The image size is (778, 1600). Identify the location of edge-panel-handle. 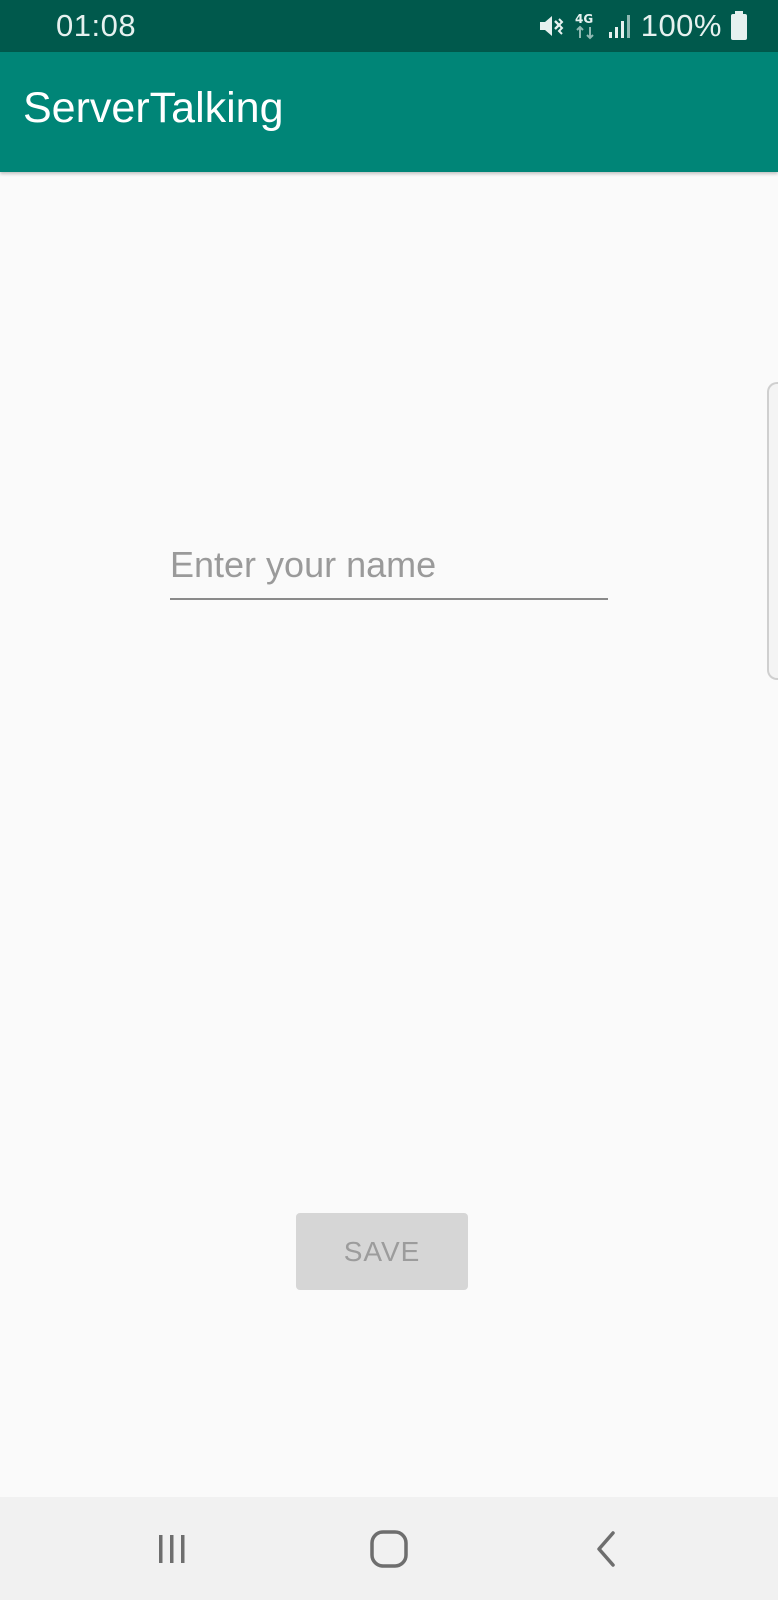
(772, 531).